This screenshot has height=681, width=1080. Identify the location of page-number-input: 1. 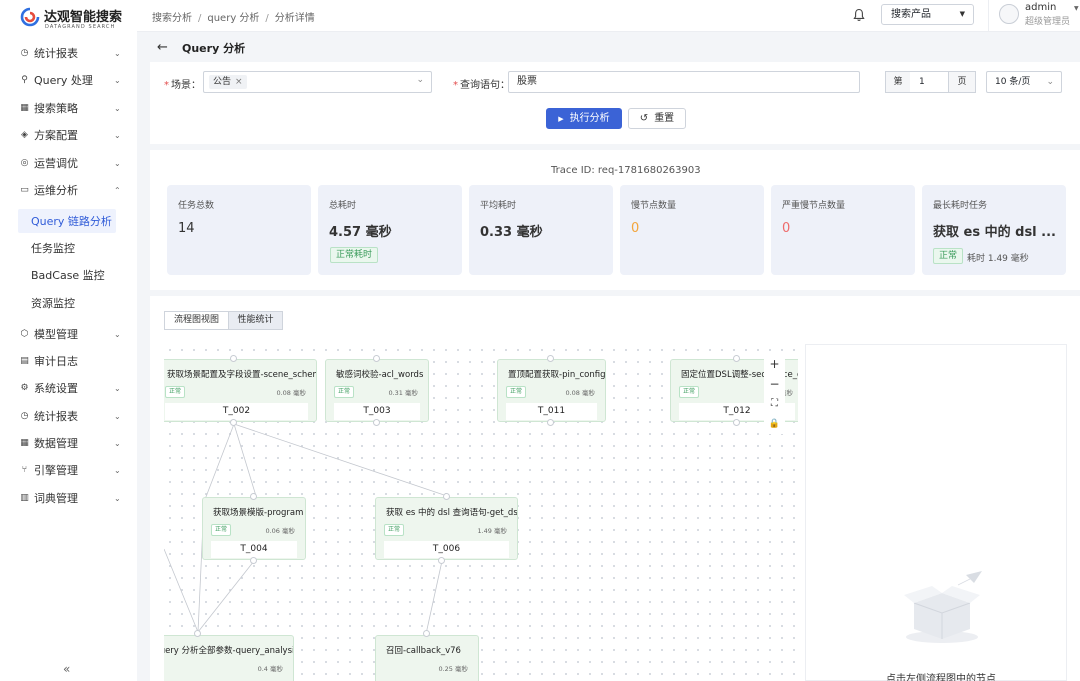
(929, 82).